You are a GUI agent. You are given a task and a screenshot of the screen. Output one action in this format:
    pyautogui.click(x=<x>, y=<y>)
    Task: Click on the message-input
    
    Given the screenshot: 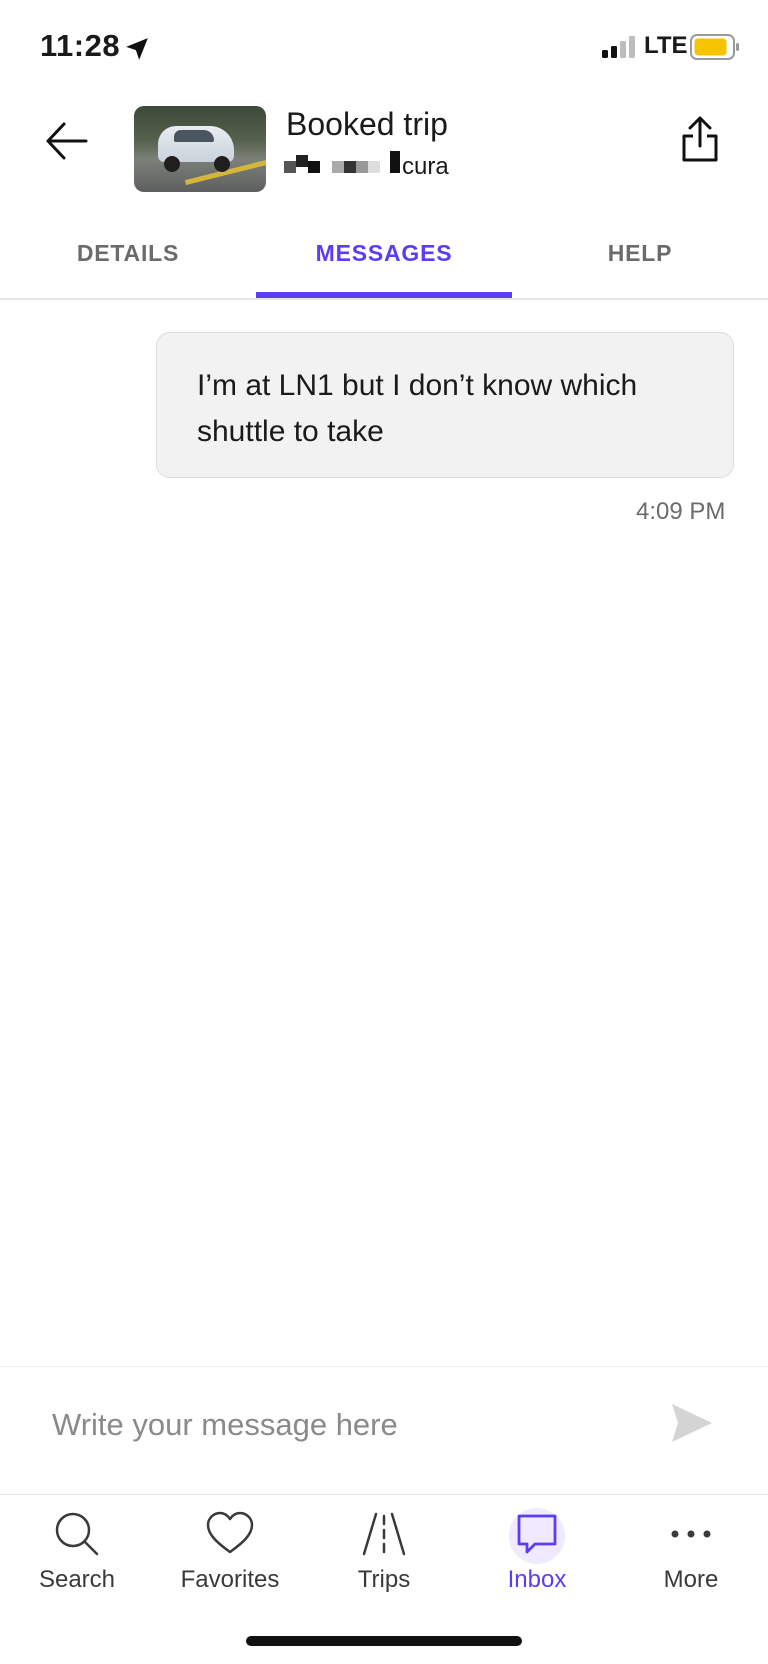 What is the action you would take?
    pyautogui.click(x=357, y=1425)
    